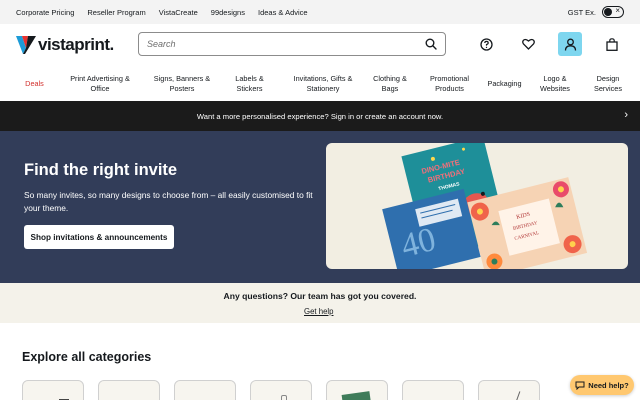 The width and height of the screenshot is (640, 400). What do you see at coordinates (608, 88) in the screenshot?
I see `nav-label: Services` at bounding box center [608, 88].